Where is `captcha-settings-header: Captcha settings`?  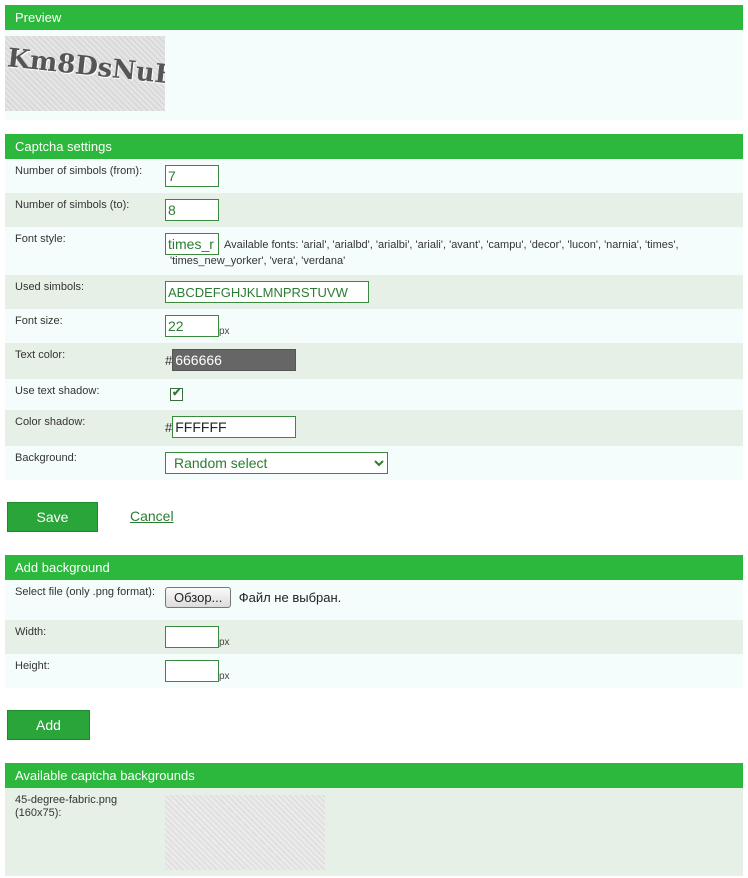 captcha-settings-header: Captcha settings is located at coordinates (374, 146).